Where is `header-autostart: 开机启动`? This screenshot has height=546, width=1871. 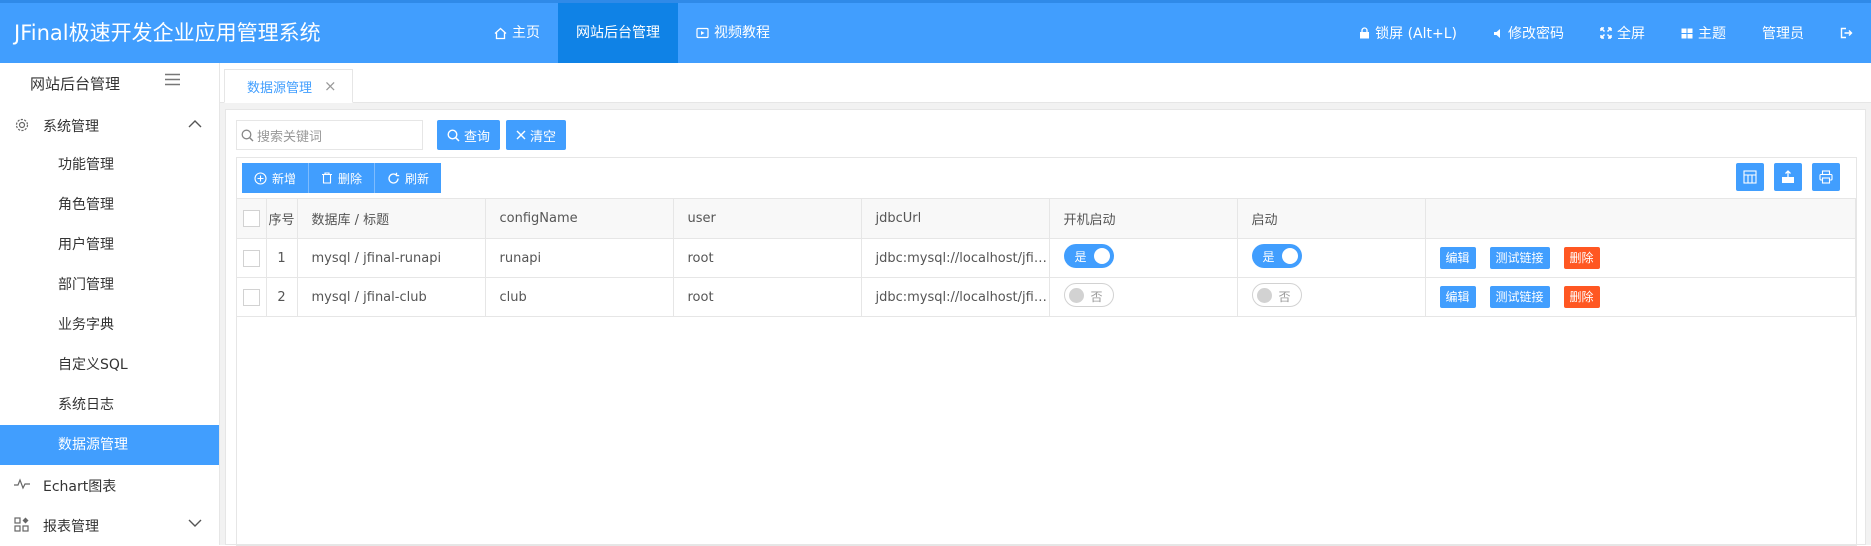 header-autostart: 开机启动 is located at coordinates (1143, 218).